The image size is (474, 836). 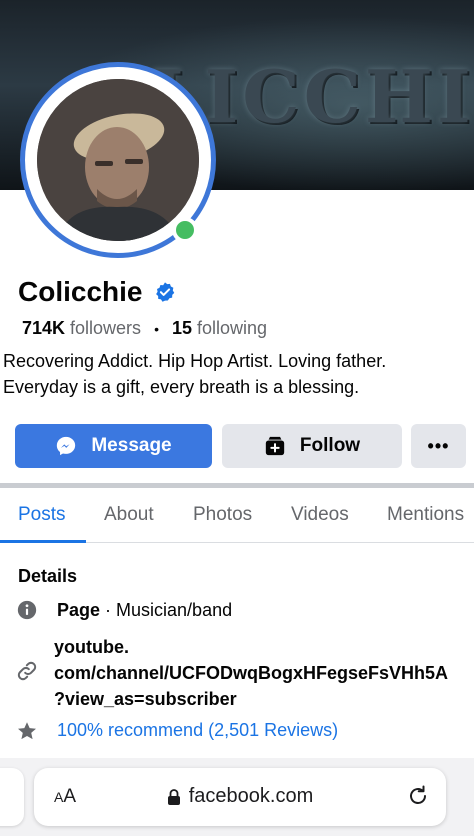 I want to click on info-icon, so click(x=27, y=610).